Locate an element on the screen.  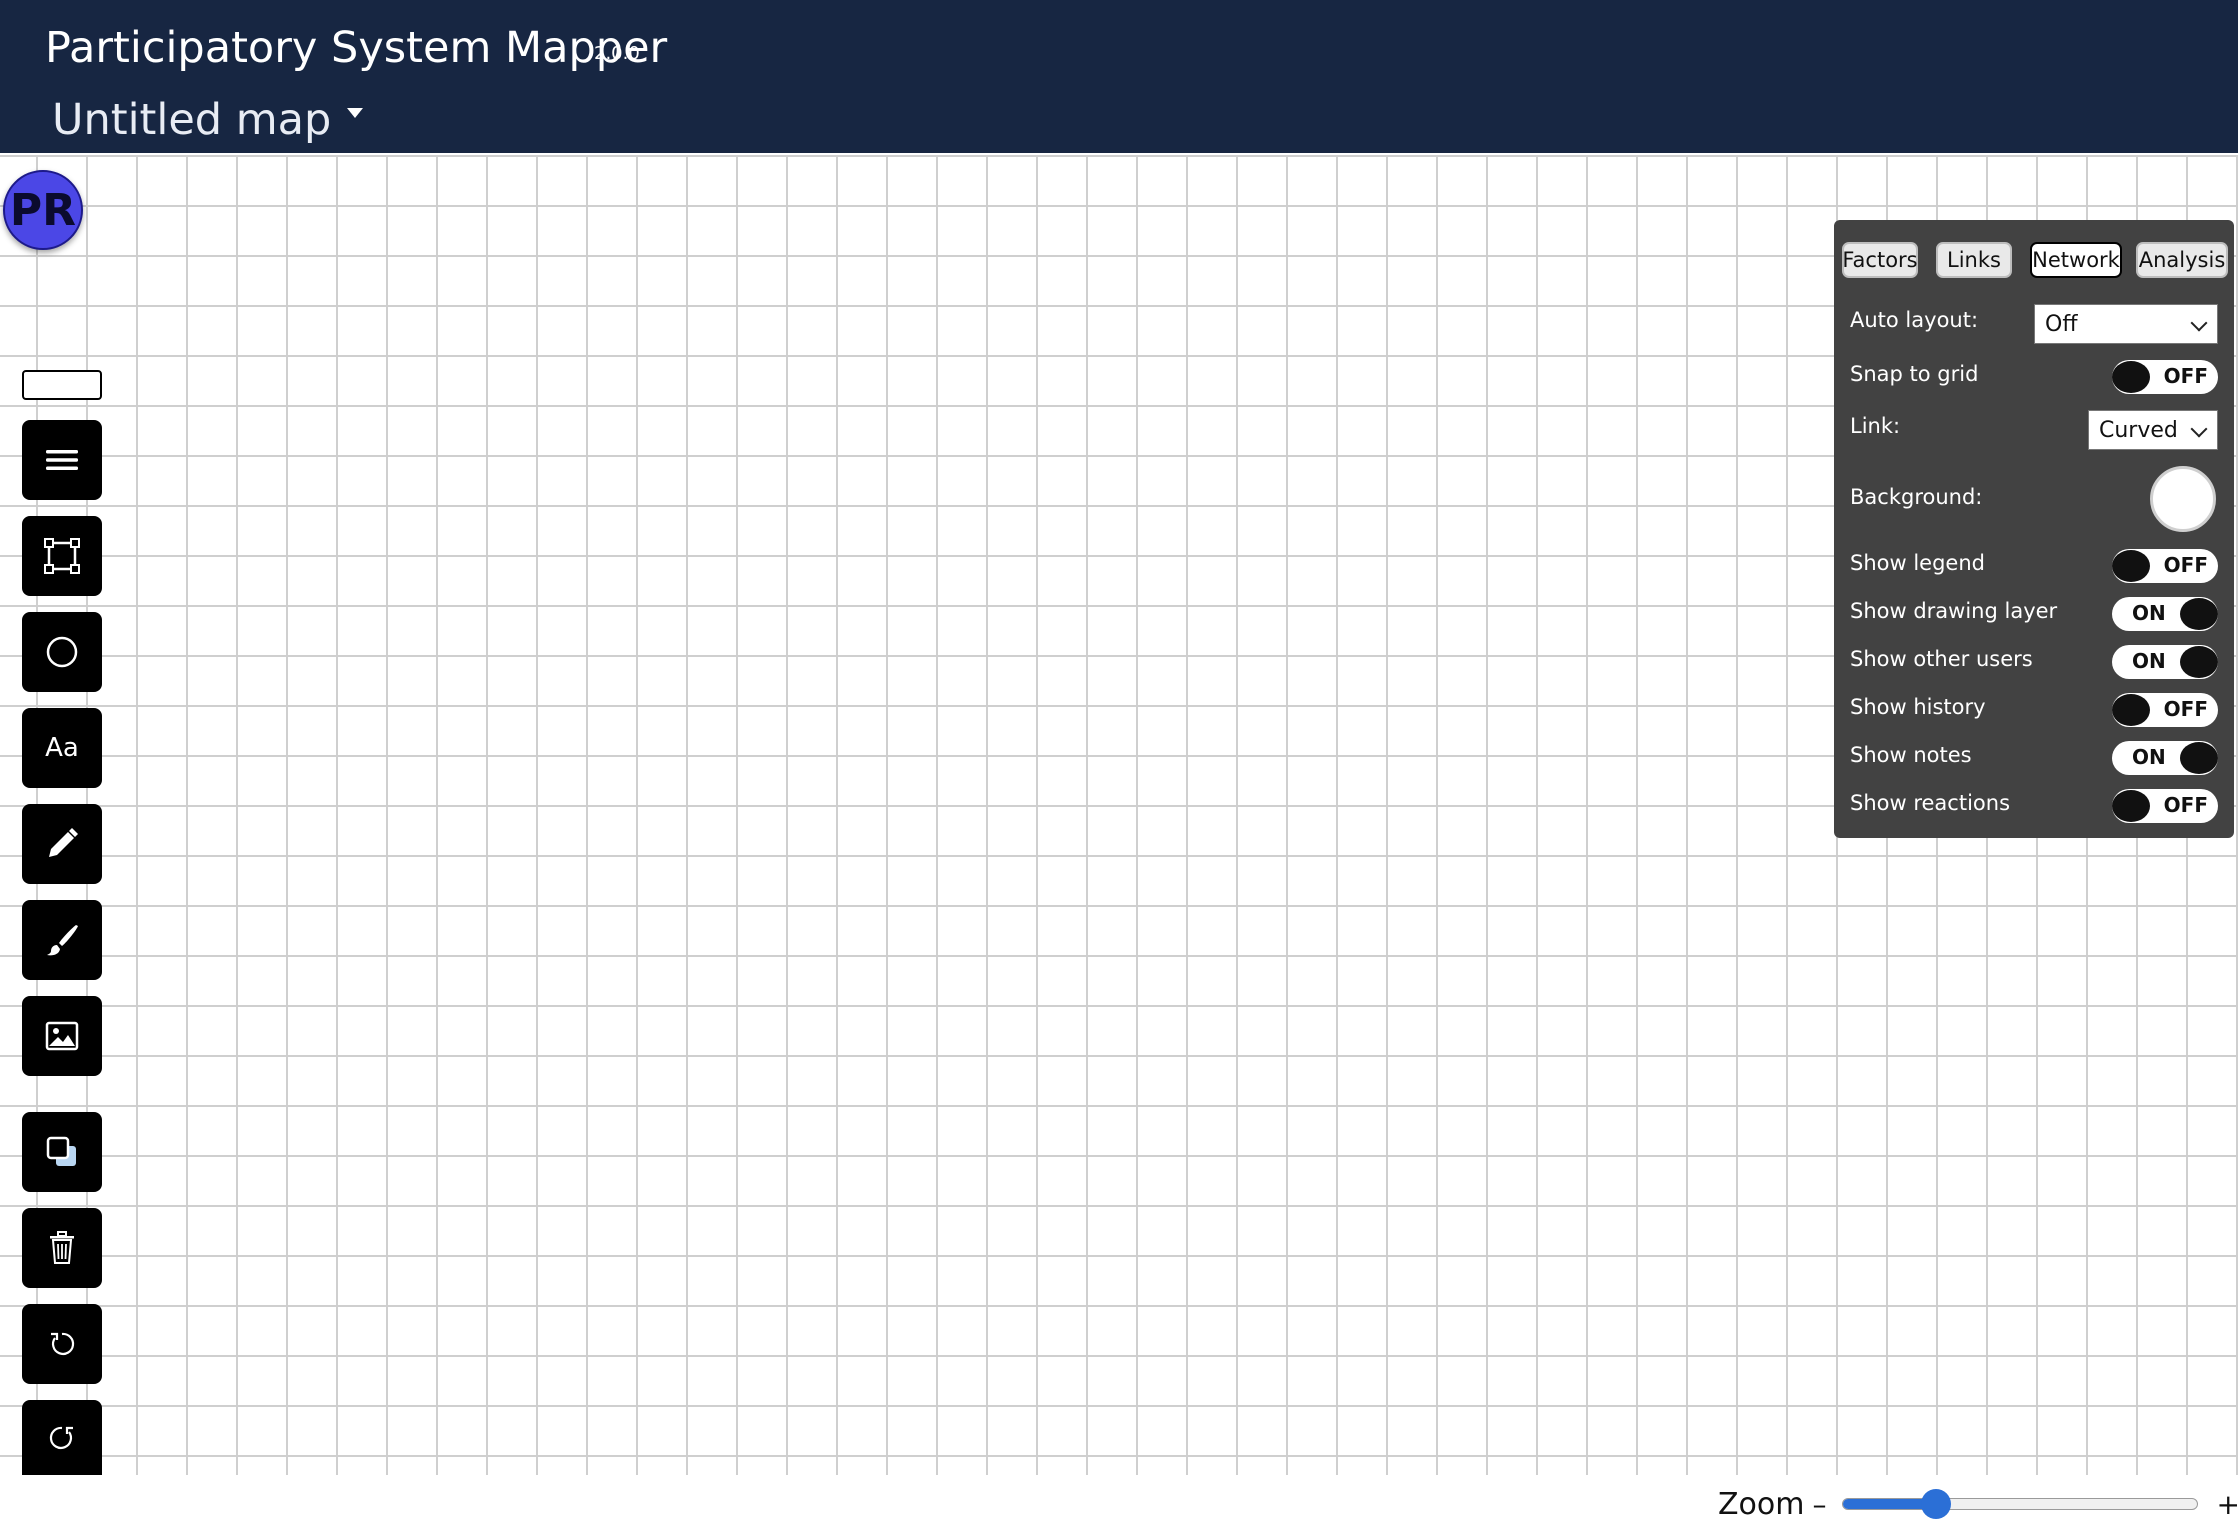
delete-button is located at coordinates (62, 1248).